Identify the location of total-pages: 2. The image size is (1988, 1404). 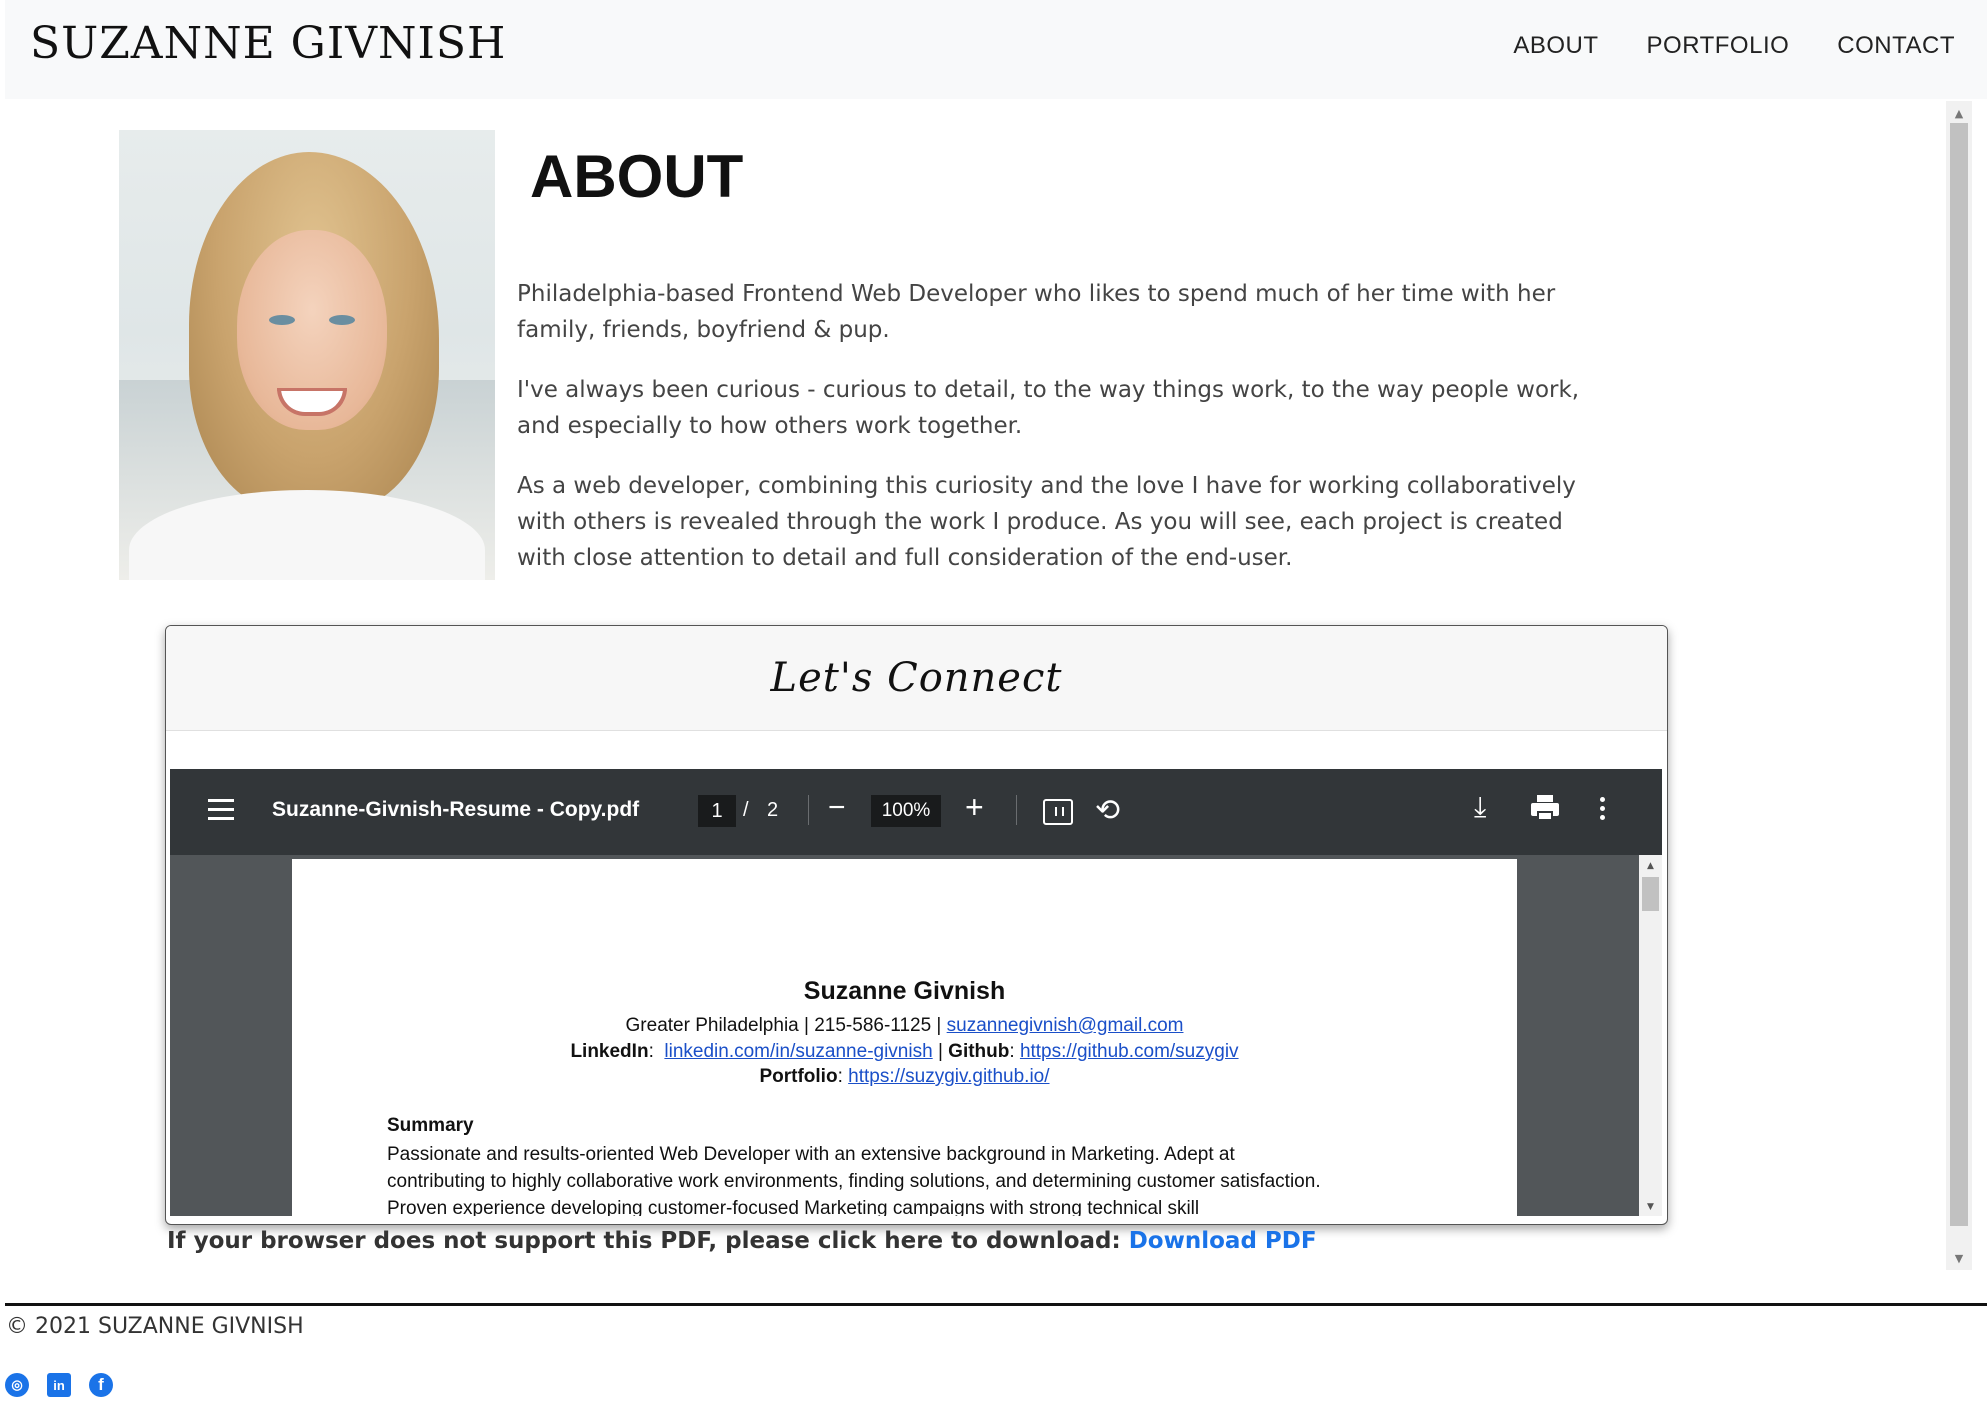
(773, 810).